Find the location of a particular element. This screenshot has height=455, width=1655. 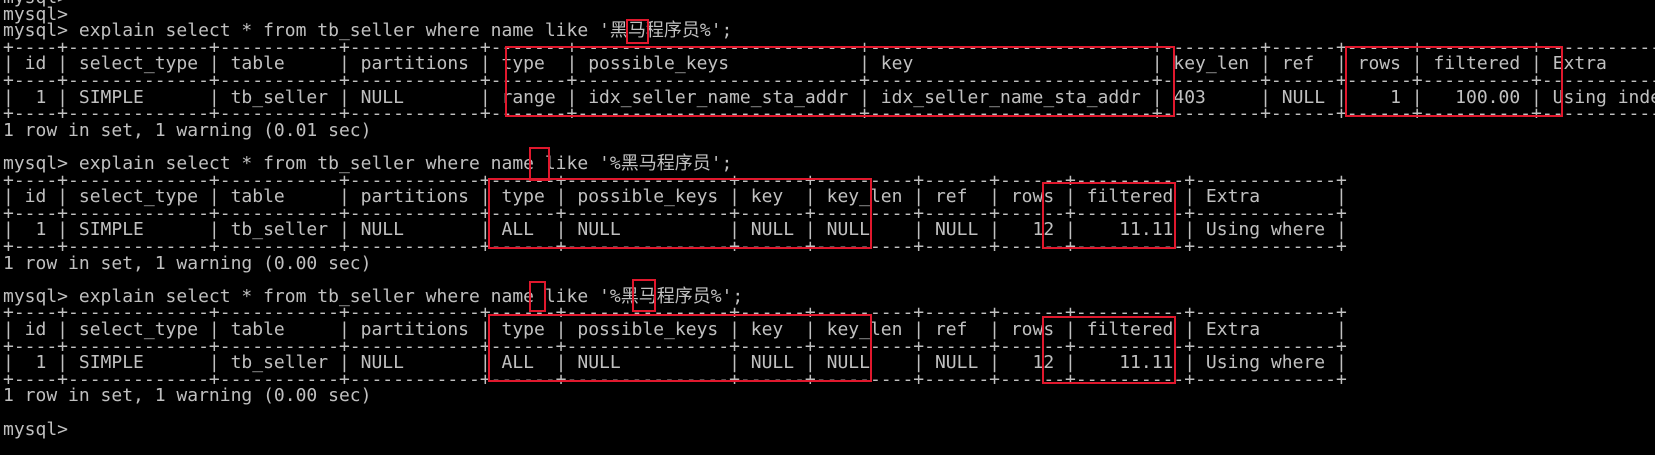

result-summary: 1 row in set, 1 warning (0.01 sec) is located at coordinates (187, 130).